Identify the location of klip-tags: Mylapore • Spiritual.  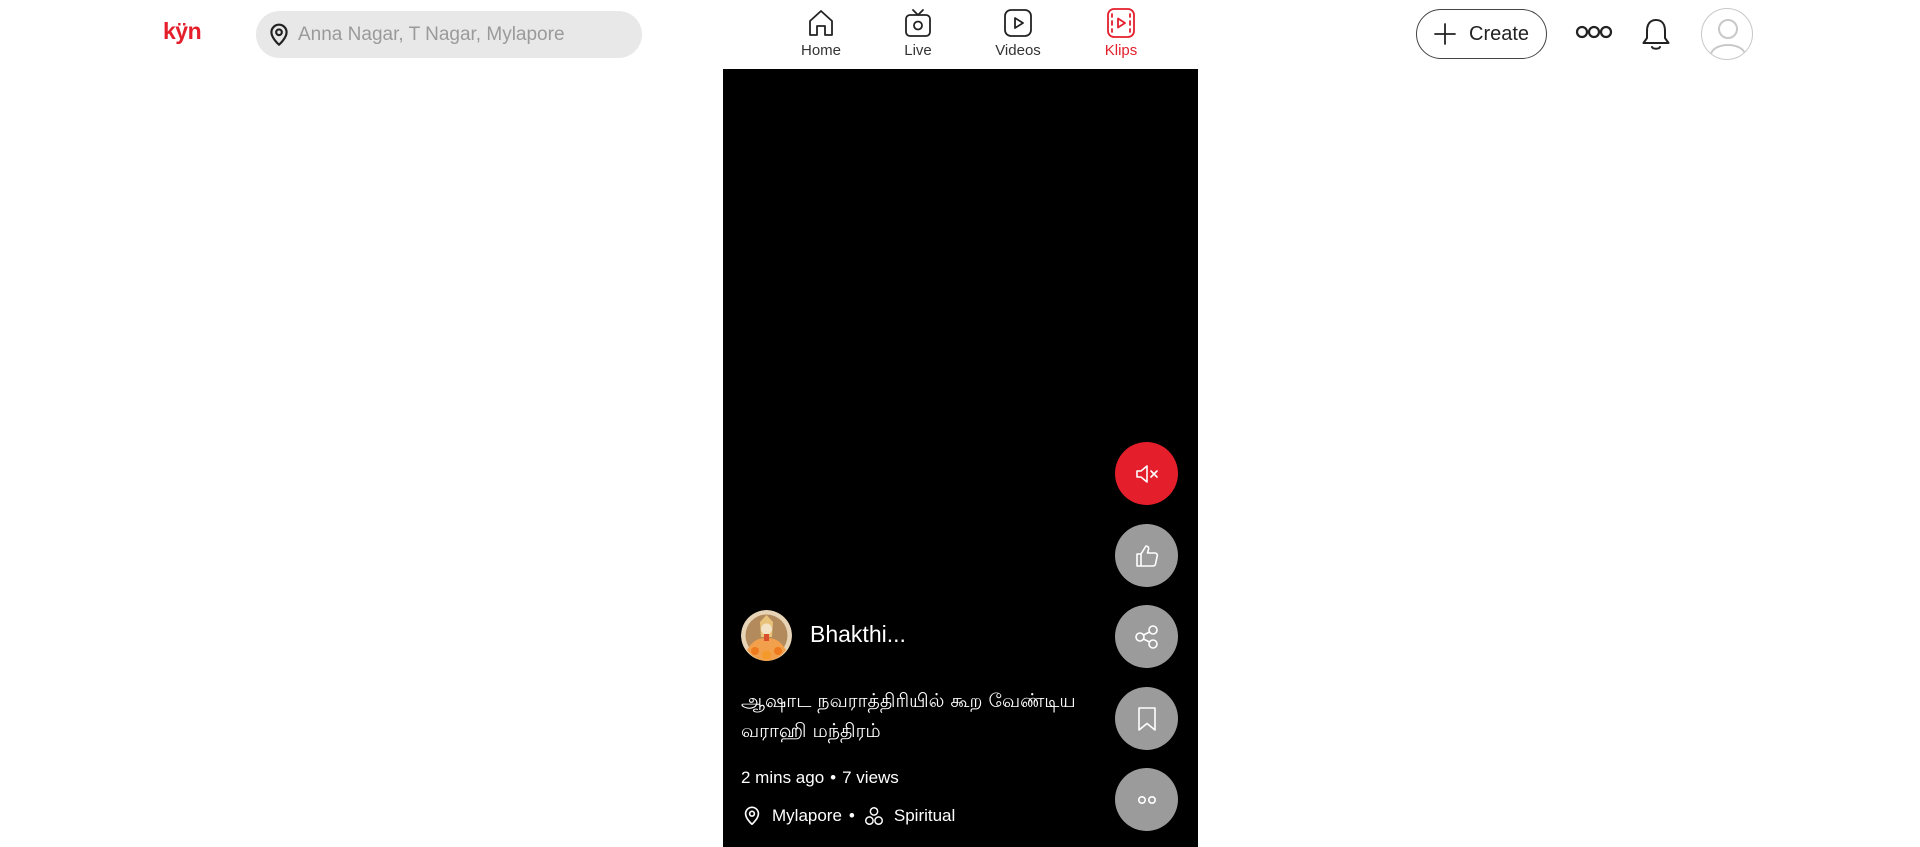
(848, 816).